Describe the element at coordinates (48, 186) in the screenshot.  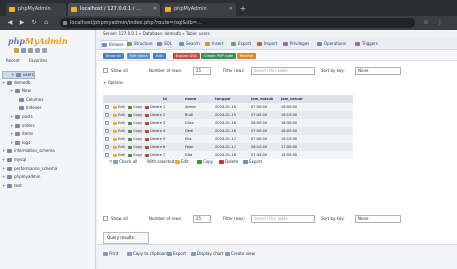
I see `tree-node: + test` at that location.